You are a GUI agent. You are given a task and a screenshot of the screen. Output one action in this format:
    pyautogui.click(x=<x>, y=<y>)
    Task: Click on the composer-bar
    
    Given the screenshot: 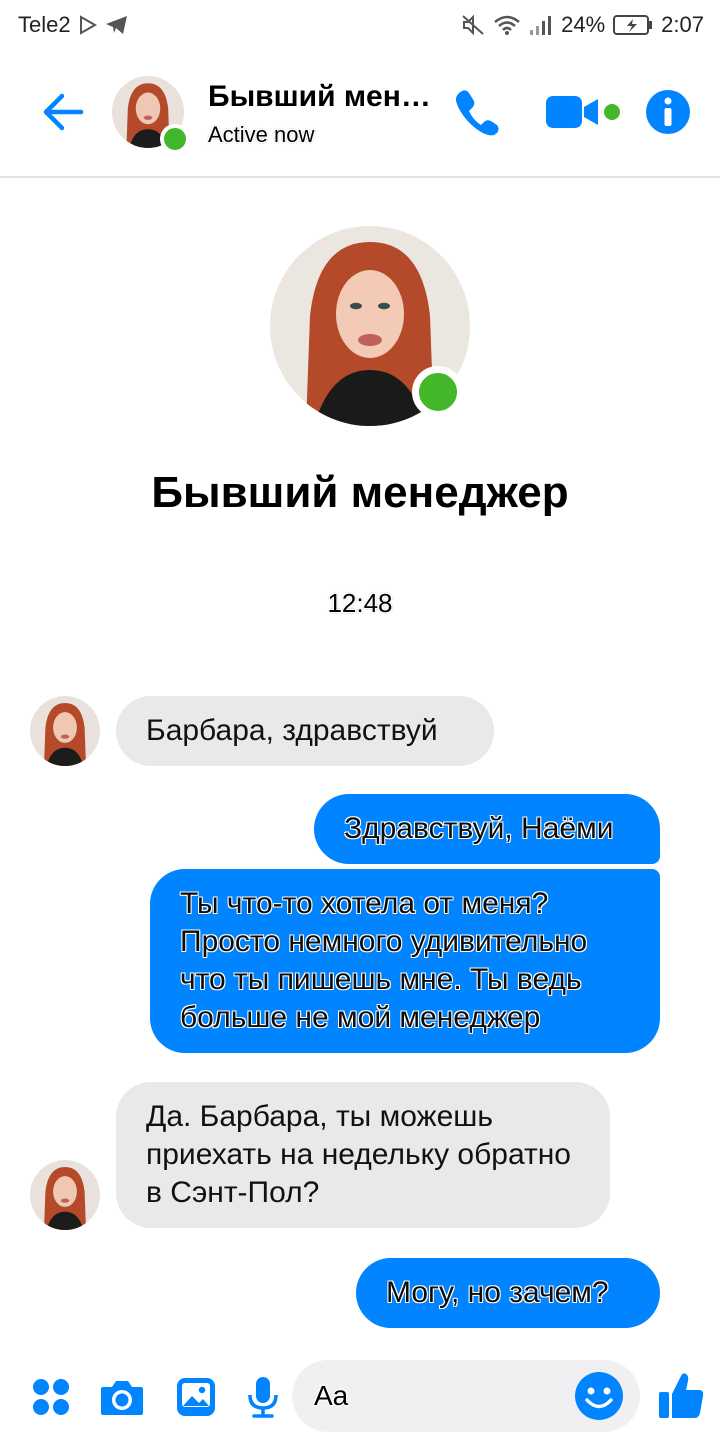 What is the action you would take?
    pyautogui.click(x=360, y=1396)
    